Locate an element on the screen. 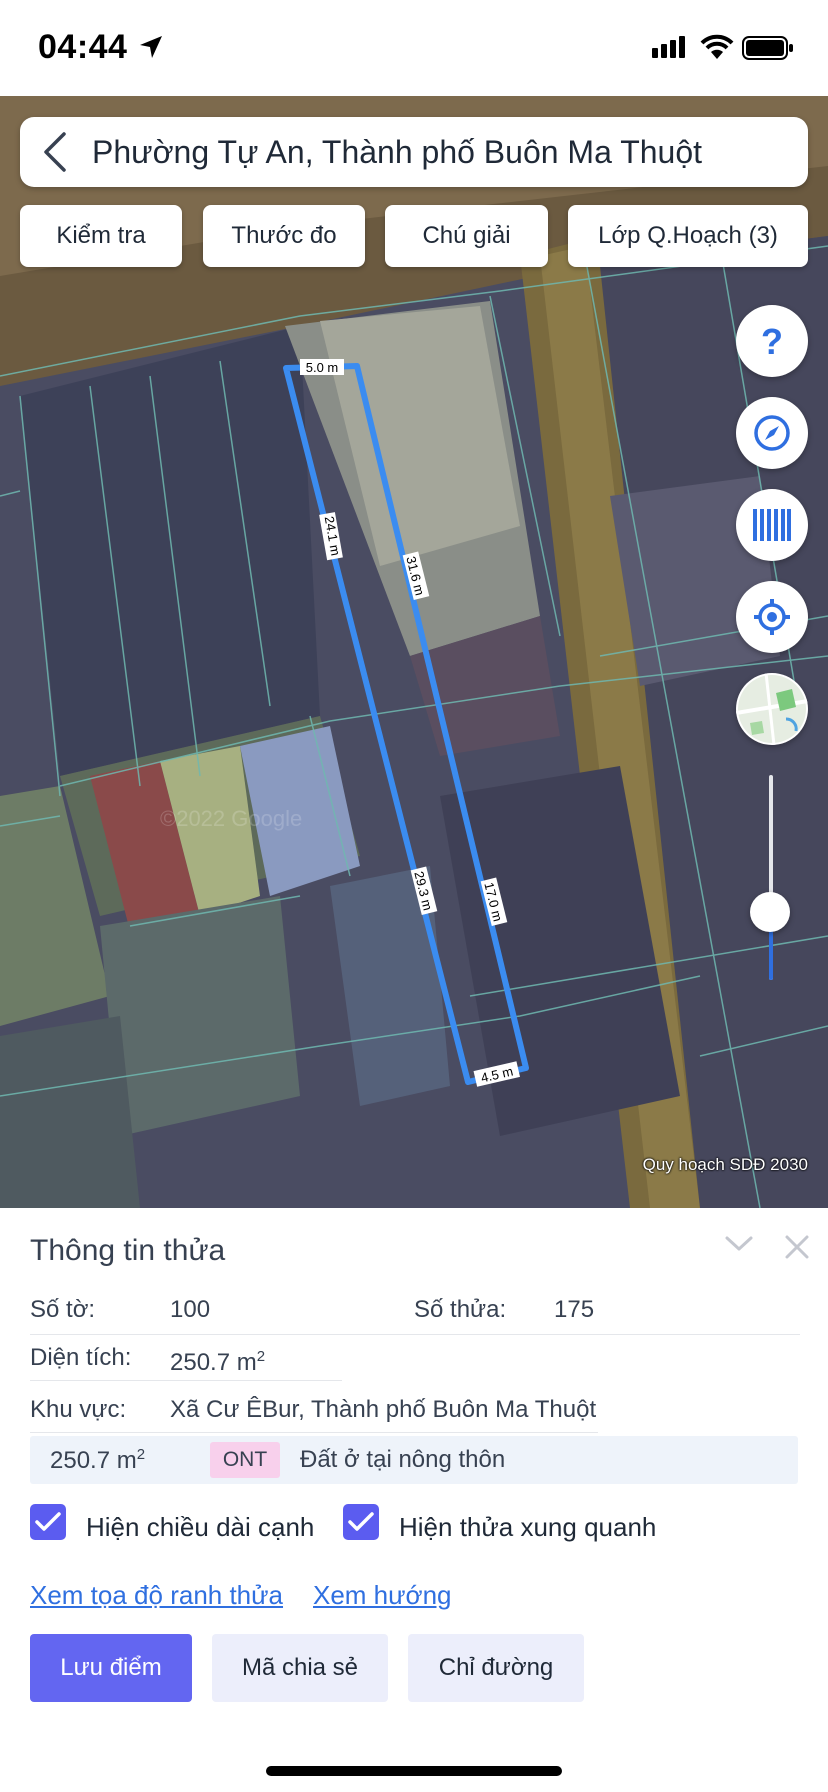 This screenshot has height=1792, width=828. area-row: Diện tích: 250.7 m2 is located at coordinates (186, 1357).